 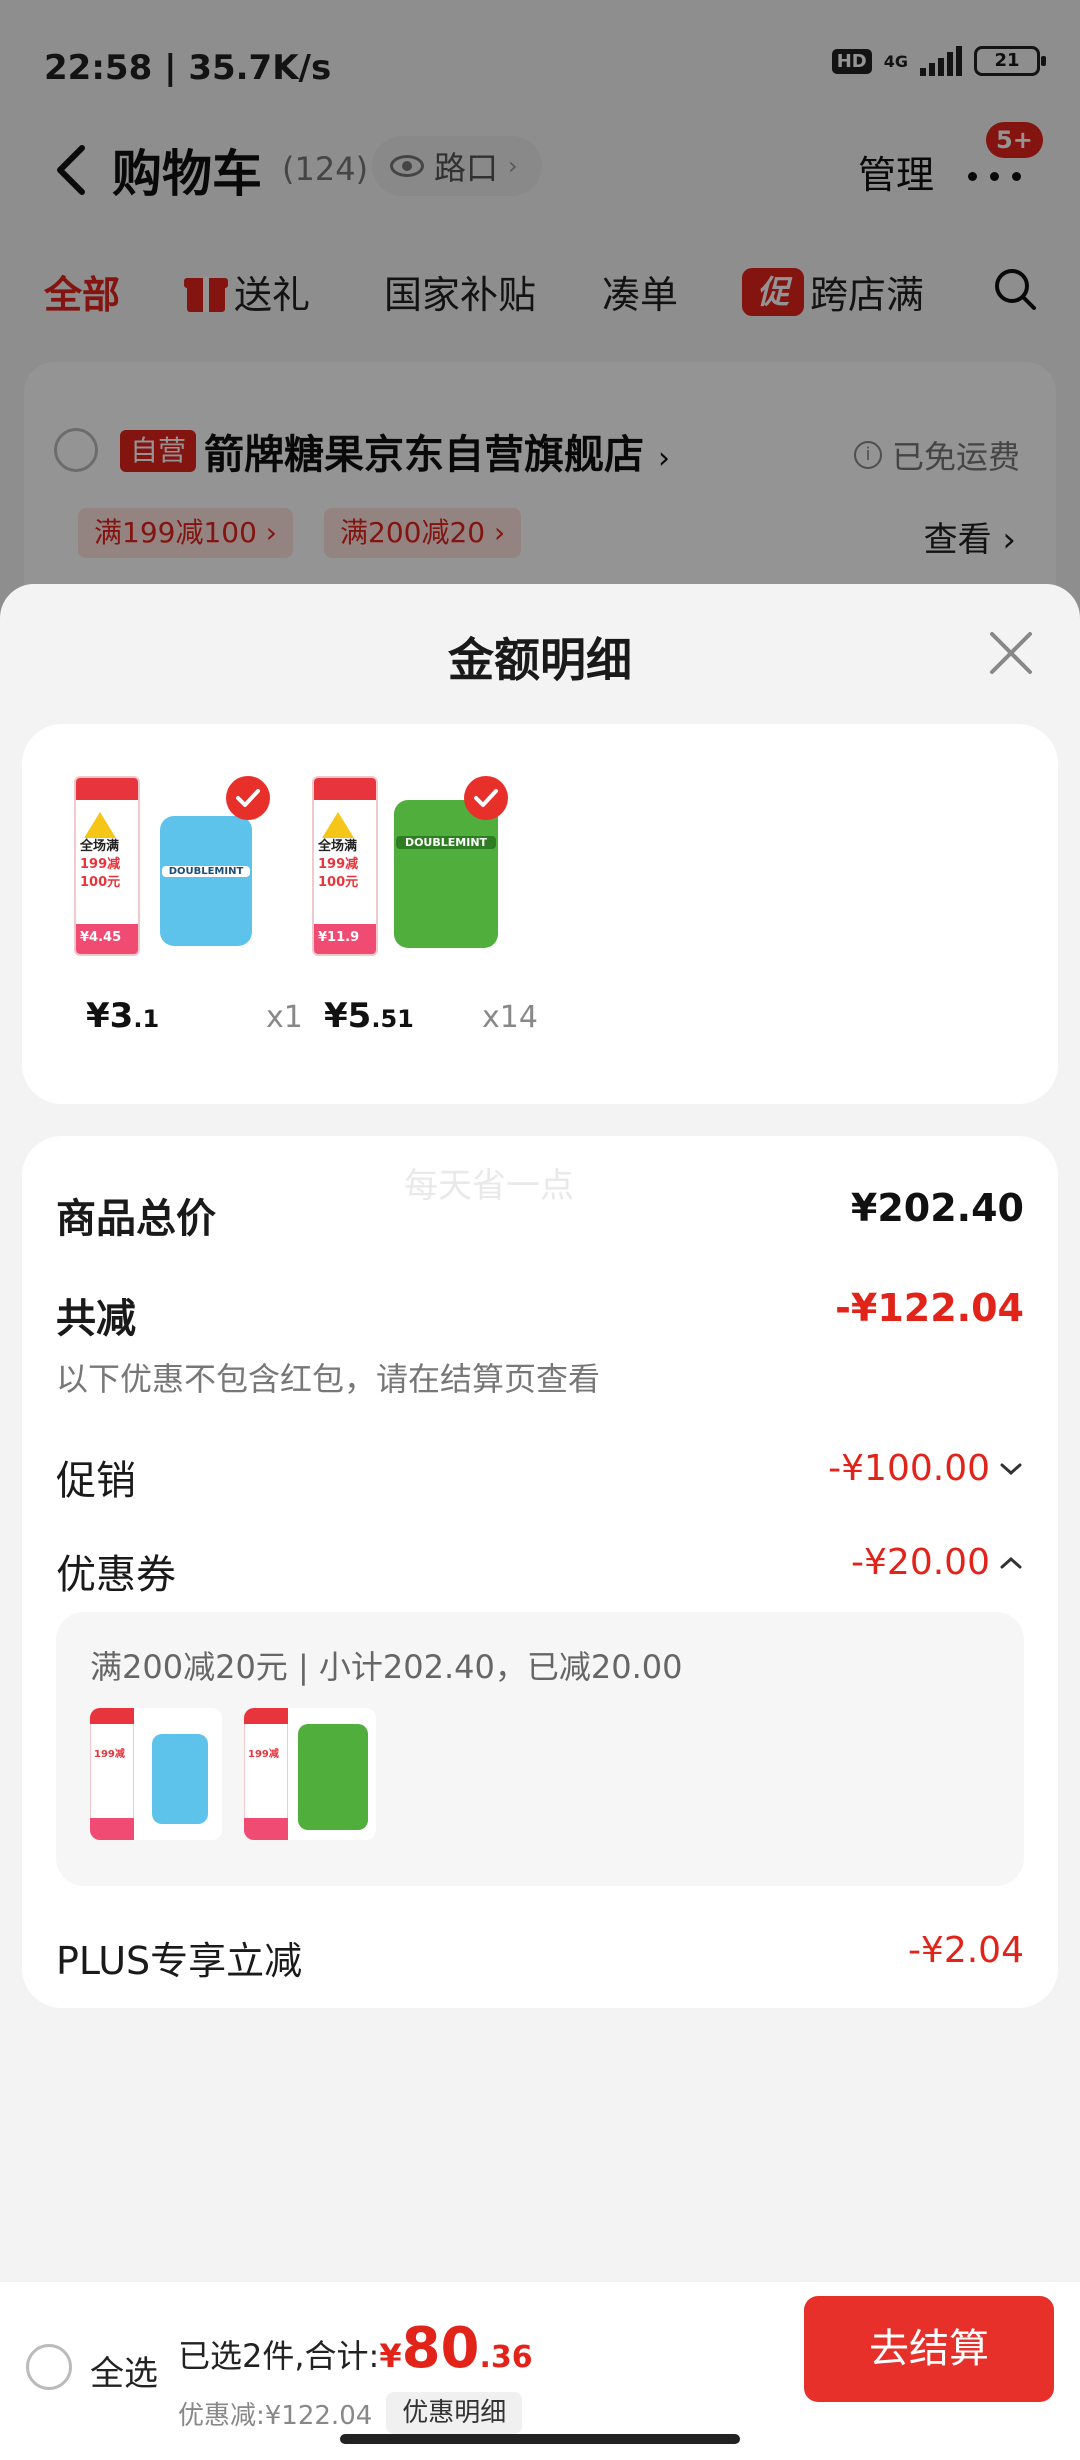 I want to click on sheet-title: 金额明细, so click(x=540, y=660).